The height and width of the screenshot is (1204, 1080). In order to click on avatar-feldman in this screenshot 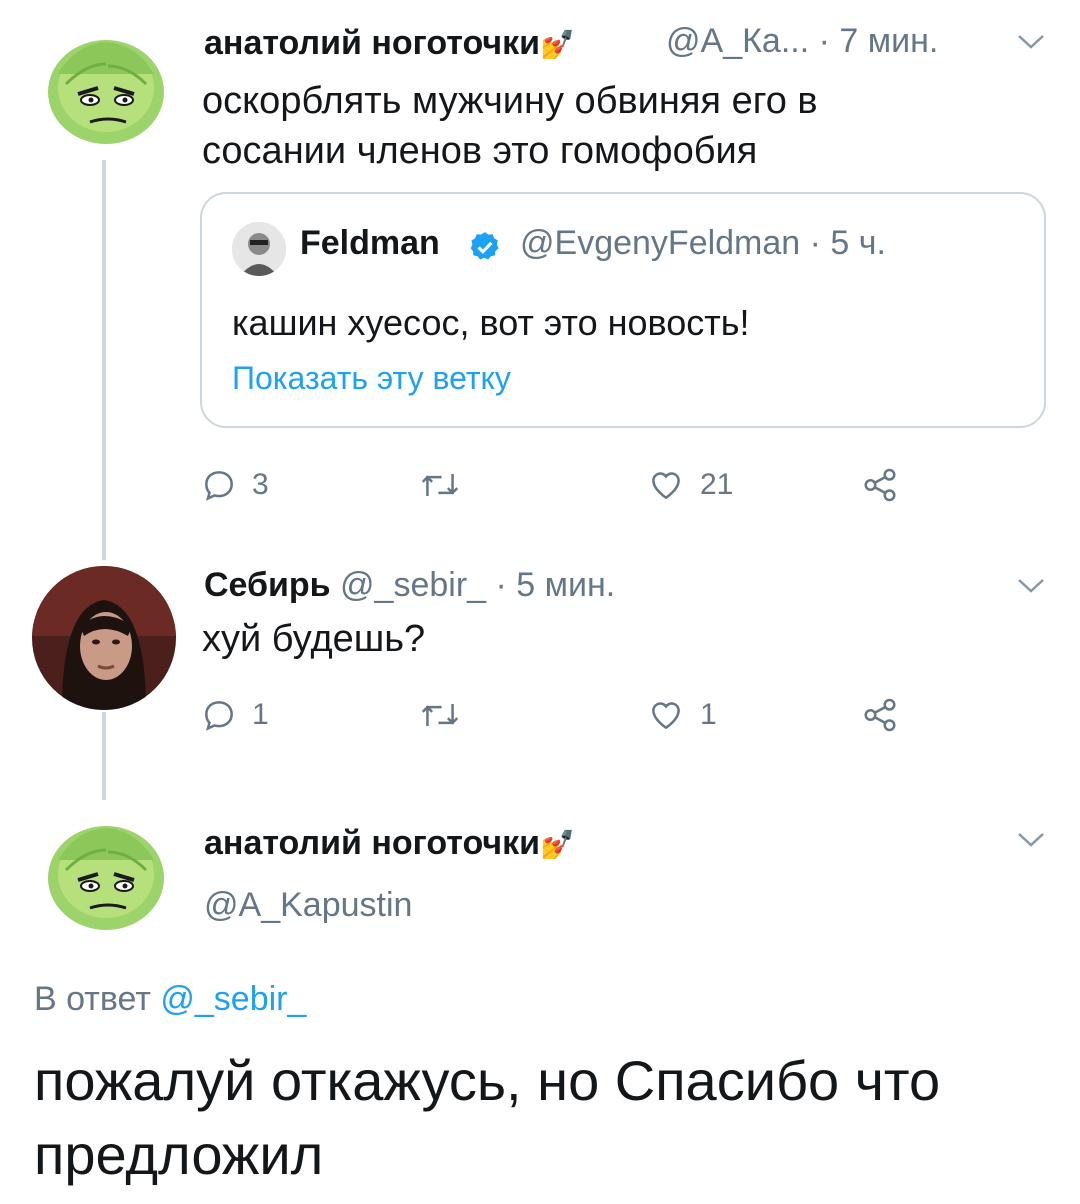, I will do `click(259, 249)`.